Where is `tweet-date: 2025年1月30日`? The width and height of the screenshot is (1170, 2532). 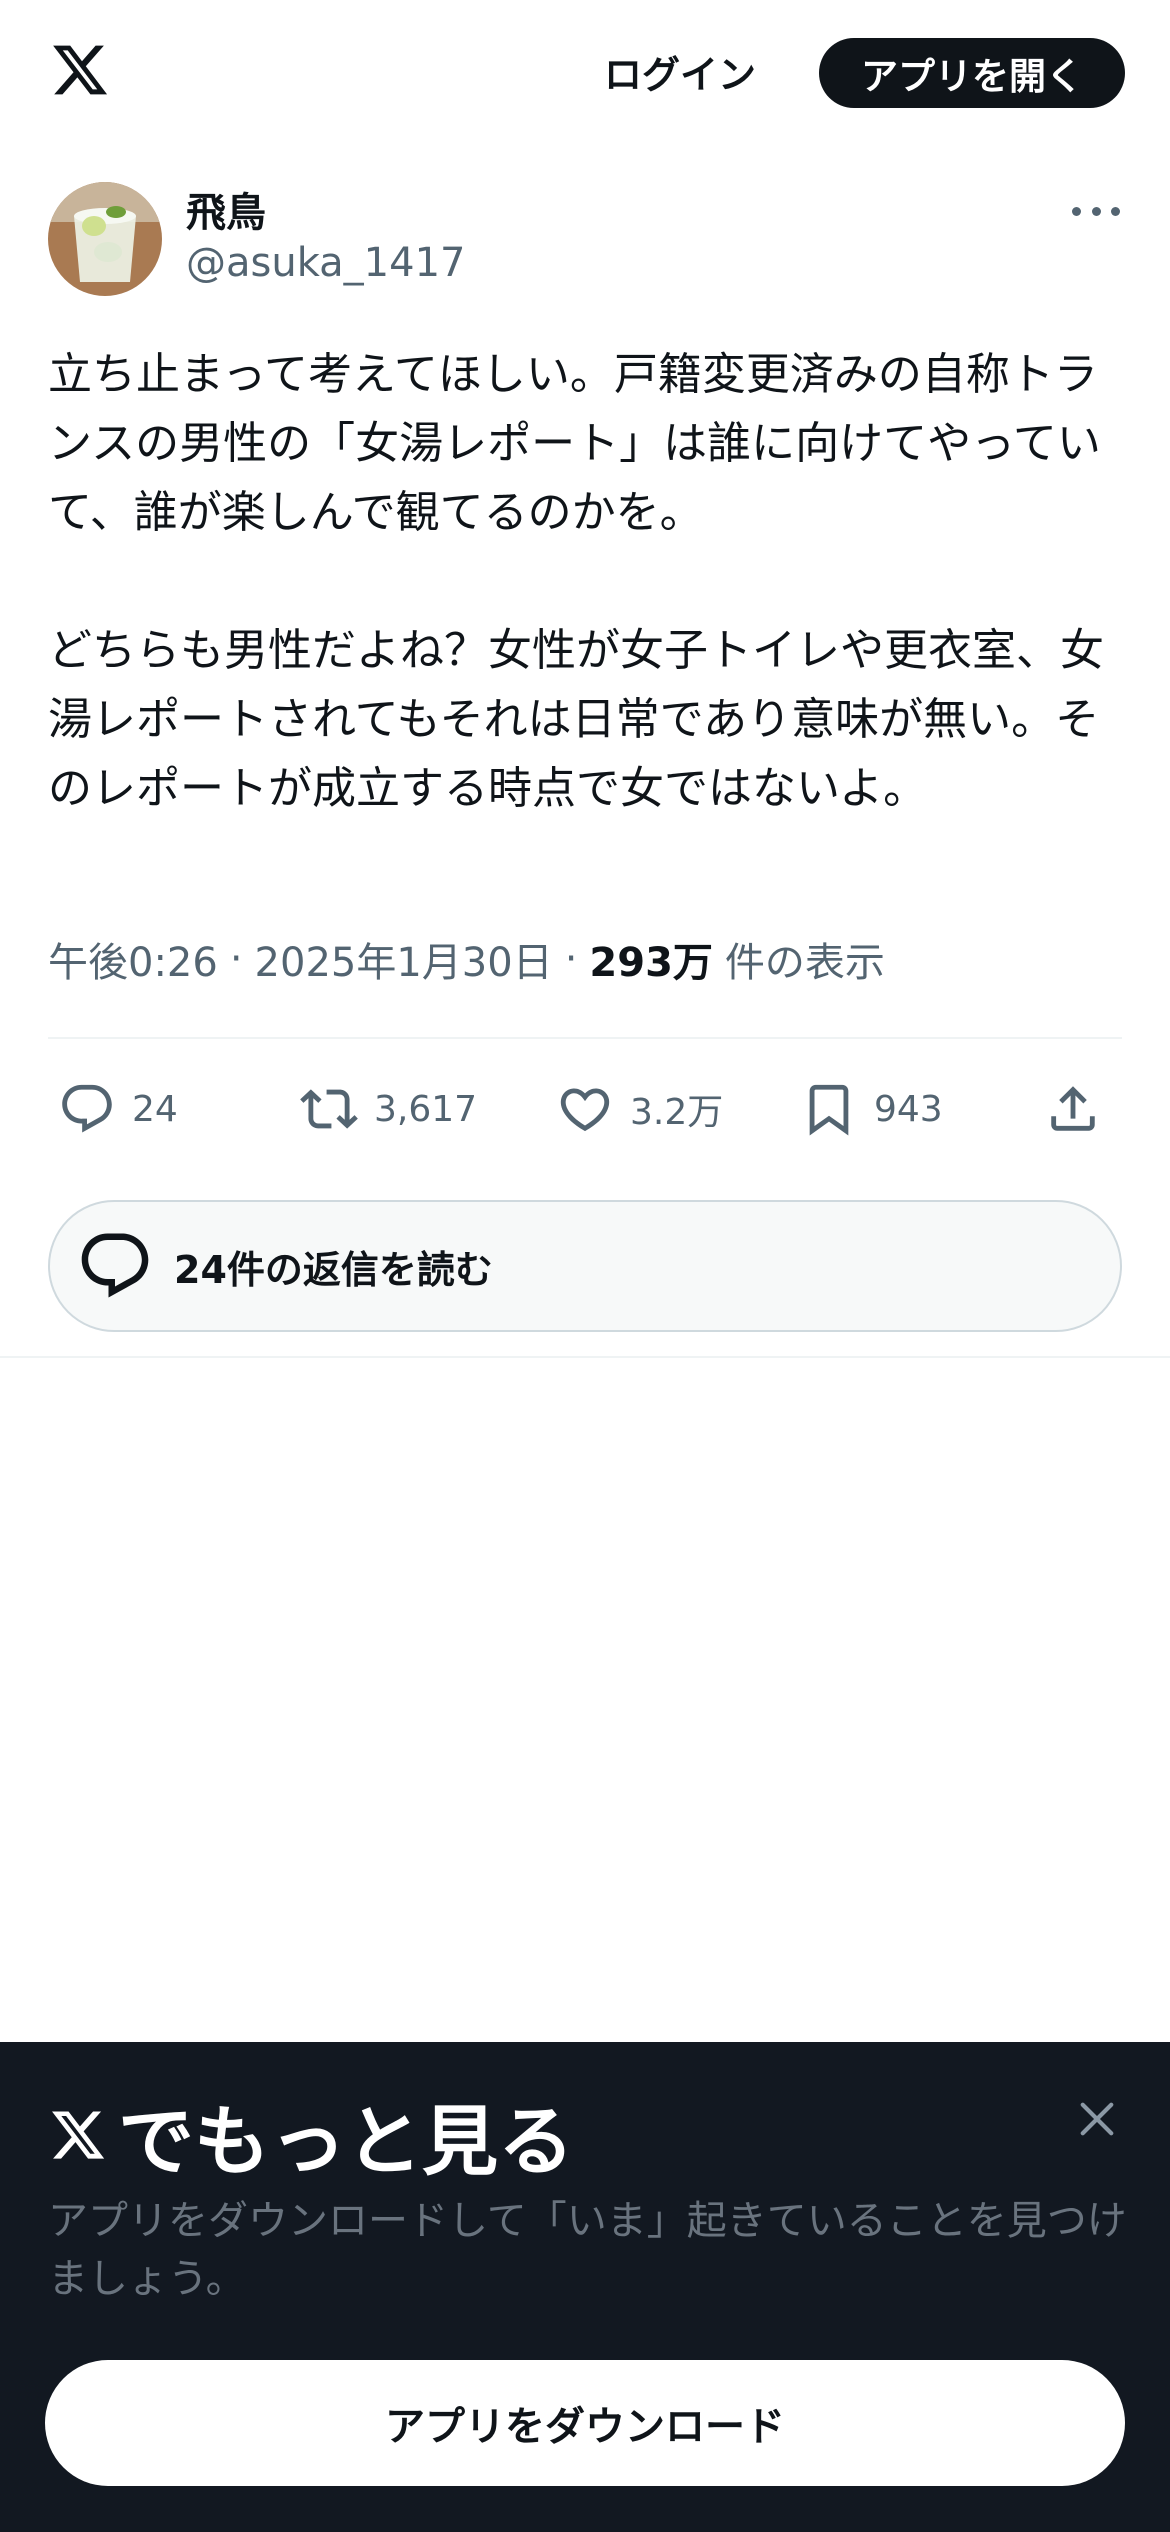 tweet-date: 2025年1月30日 is located at coordinates (404, 959).